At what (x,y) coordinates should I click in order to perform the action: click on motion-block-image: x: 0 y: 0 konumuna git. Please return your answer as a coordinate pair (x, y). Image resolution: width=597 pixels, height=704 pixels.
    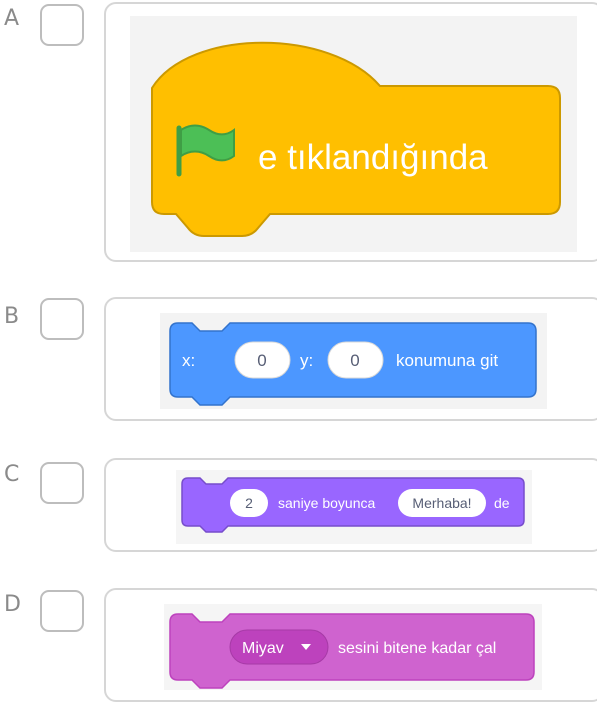
    Looking at the image, I should click on (353, 361).